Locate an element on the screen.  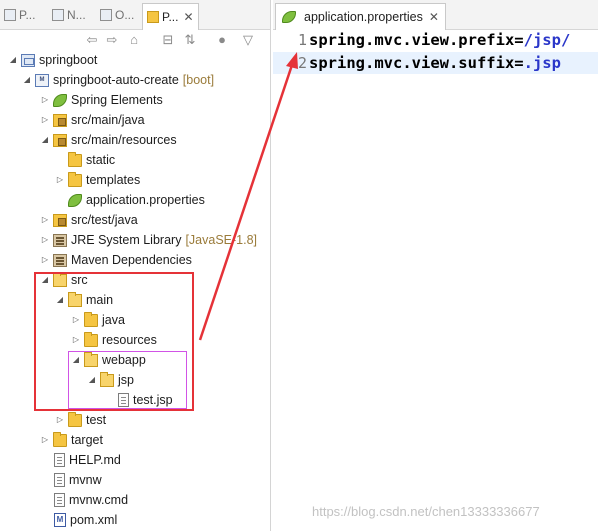
forward-icon: ⇨ is located at coordinates (112, 40).